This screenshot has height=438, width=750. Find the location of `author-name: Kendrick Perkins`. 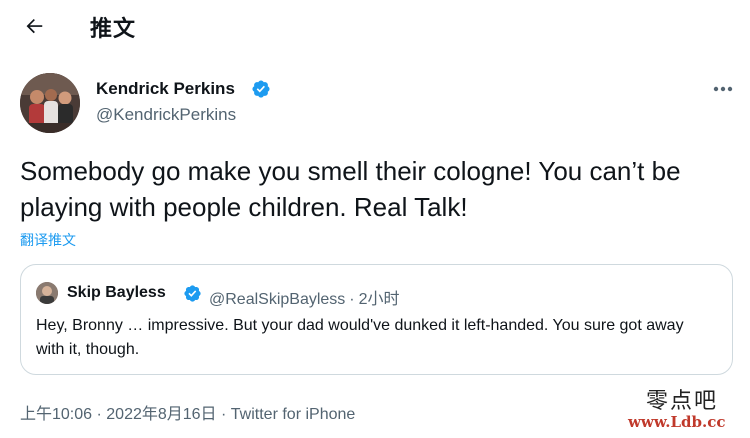

author-name: Kendrick Perkins is located at coordinates (165, 89).